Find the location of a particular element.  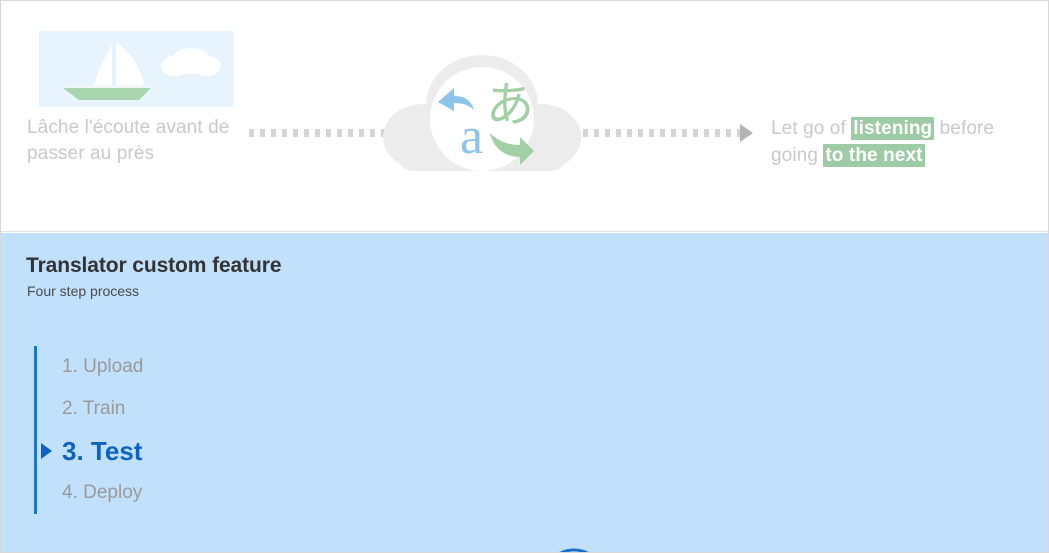

step-item-label: 4. Deploy is located at coordinates (102, 492).